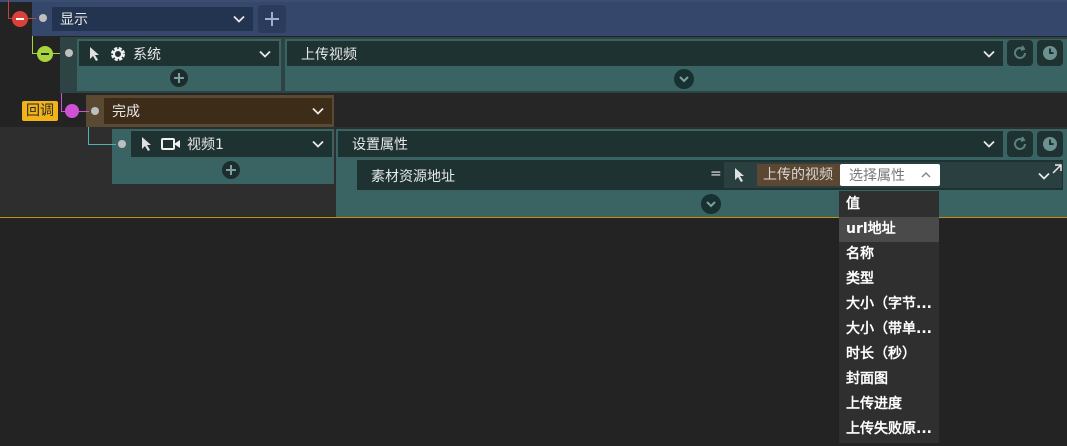 Image resolution: width=1067 pixels, height=446 pixels. What do you see at coordinates (20, 19) in the screenshot?
I see `collapse-icon-red` at bounding box center [20, 19].